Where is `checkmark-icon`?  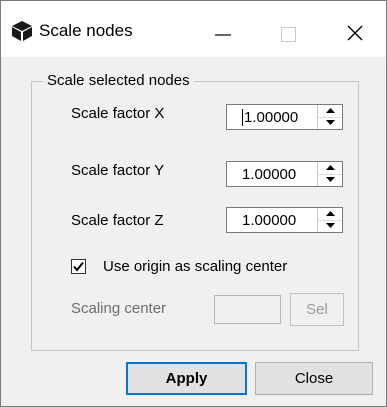 checkmark-icon is located at coordinates (78, 266).